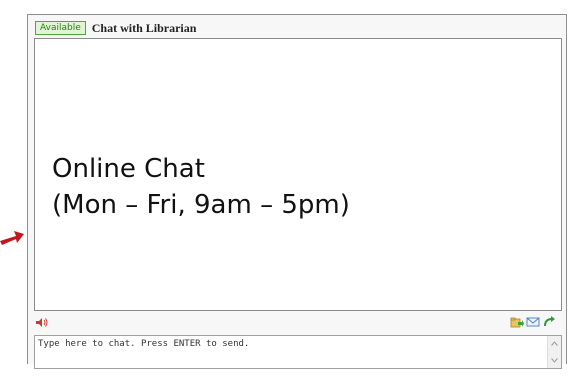  Describe the element at coordinates (12, 238) in the screenshot. I see `red-arrow-icon` at that location.